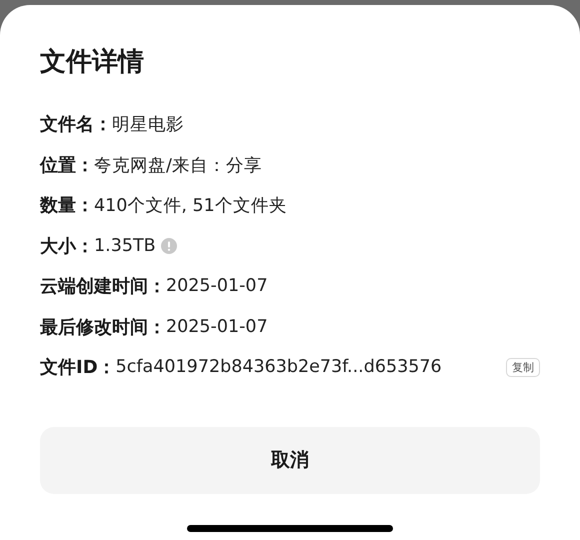 The height and width of the screenshot is (540, 580). What do you see at coordinates (92, 62) in the screenshot?
I see `sheet-title: 文件详情` at bounding box center [92, 62].